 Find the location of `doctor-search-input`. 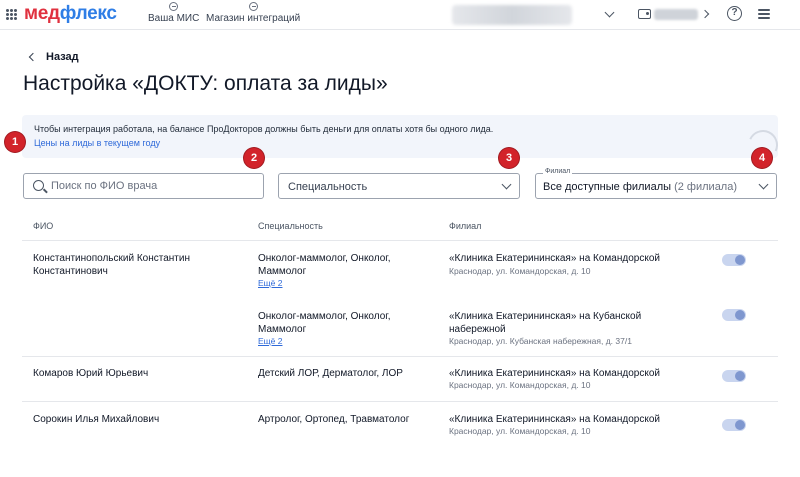

doctor-search-input is located at coordinates (153, 186).